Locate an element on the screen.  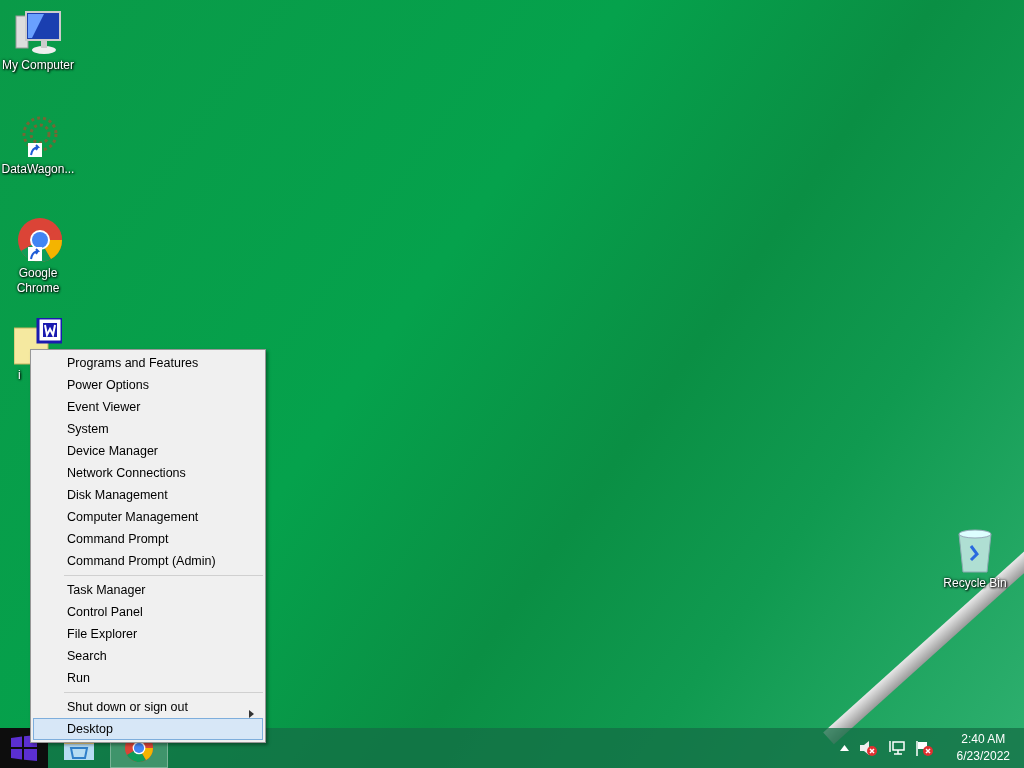
clock: 2:40 AM 6/23/2022 is located at coordinates (983, 748).